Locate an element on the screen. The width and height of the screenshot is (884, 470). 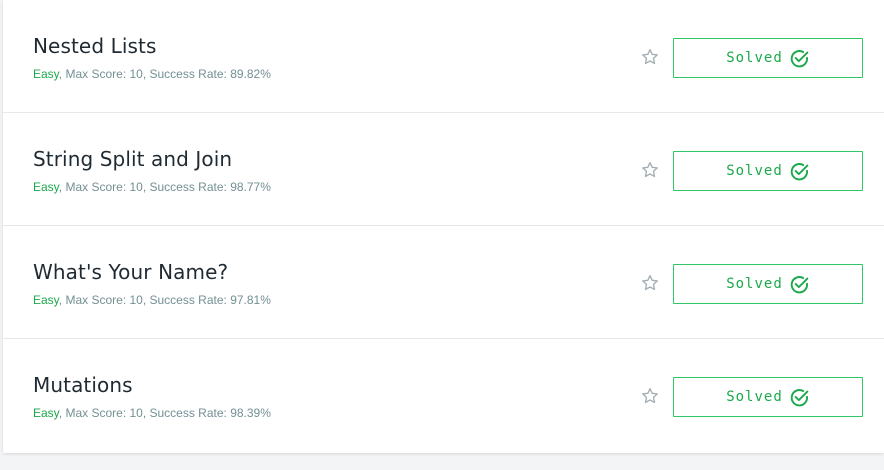
challenge-title: Mutations is located at coordinates (83, 385).